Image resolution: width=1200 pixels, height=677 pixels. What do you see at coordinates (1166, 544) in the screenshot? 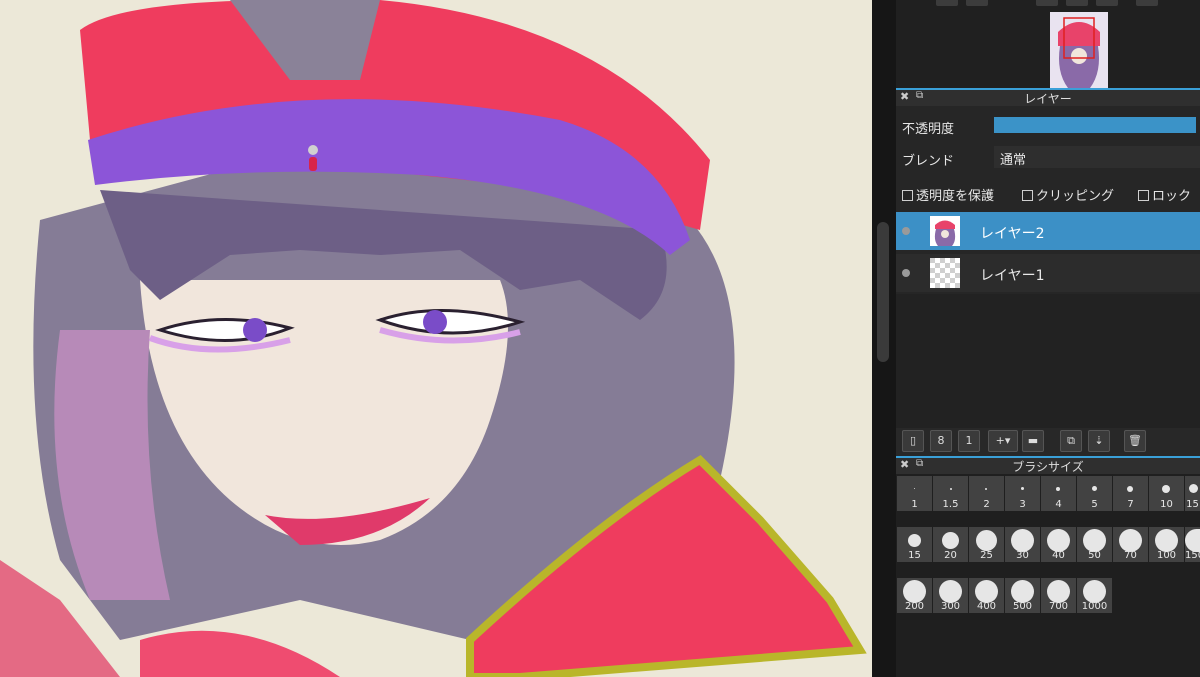
I see `brush-size-cell: 100` at bounding box center [1166, 544].